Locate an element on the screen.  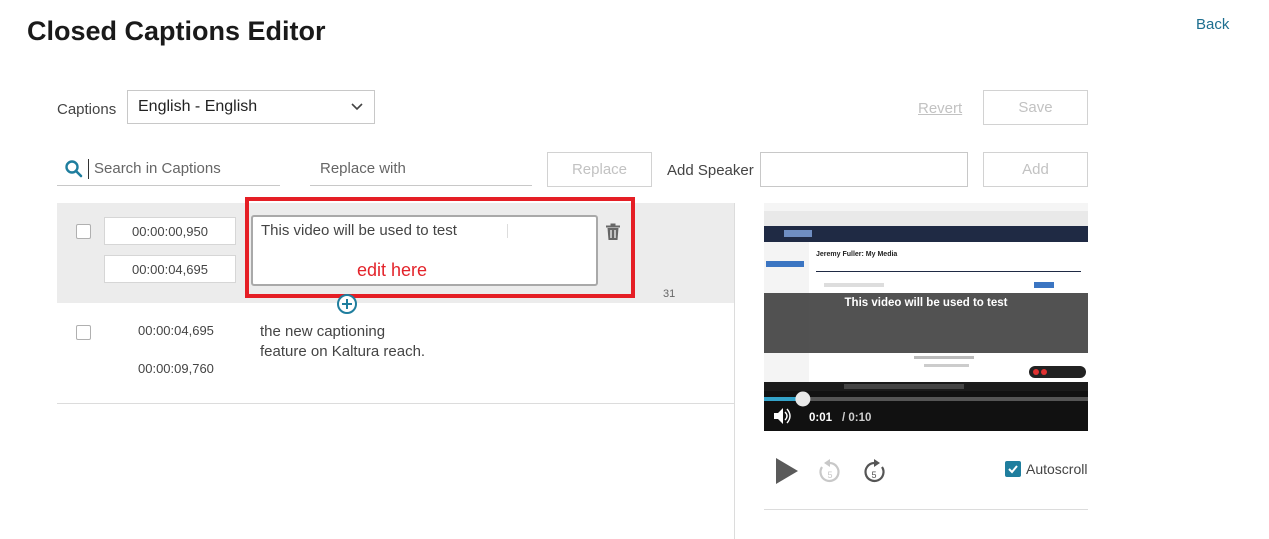
speaker-input is located at coordinates (864, 169).